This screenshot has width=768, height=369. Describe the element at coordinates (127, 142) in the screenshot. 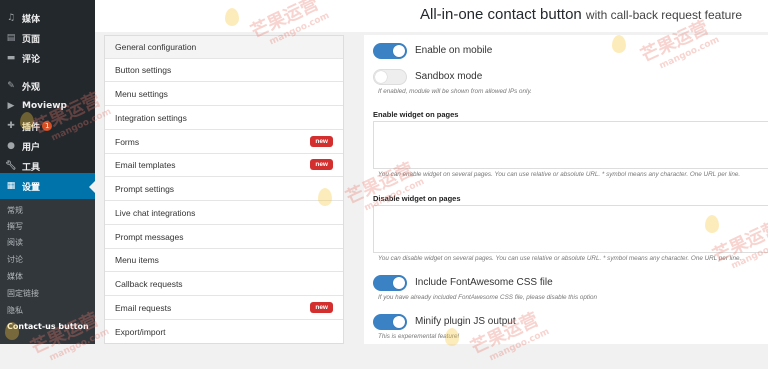

I see `nav-label: Forms` at that location.